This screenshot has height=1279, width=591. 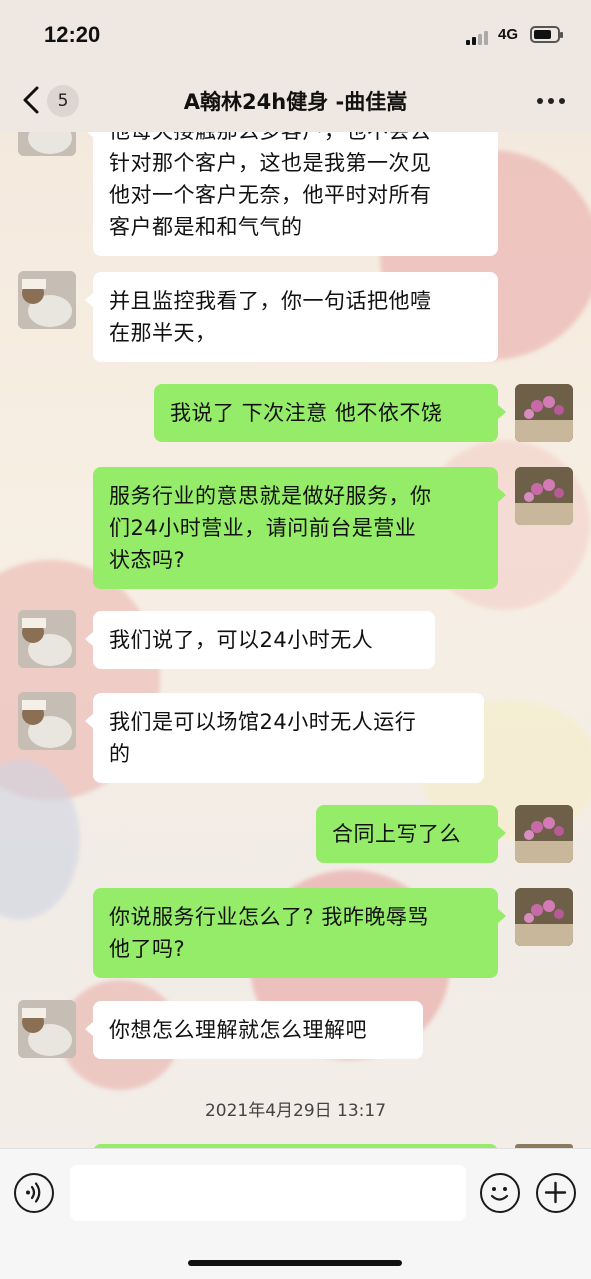 What do you see at coordinates (241, 640) in the screenshot?
I see `message-line: 我们说了，可以24小时无人` at bounding box center [241, 640].